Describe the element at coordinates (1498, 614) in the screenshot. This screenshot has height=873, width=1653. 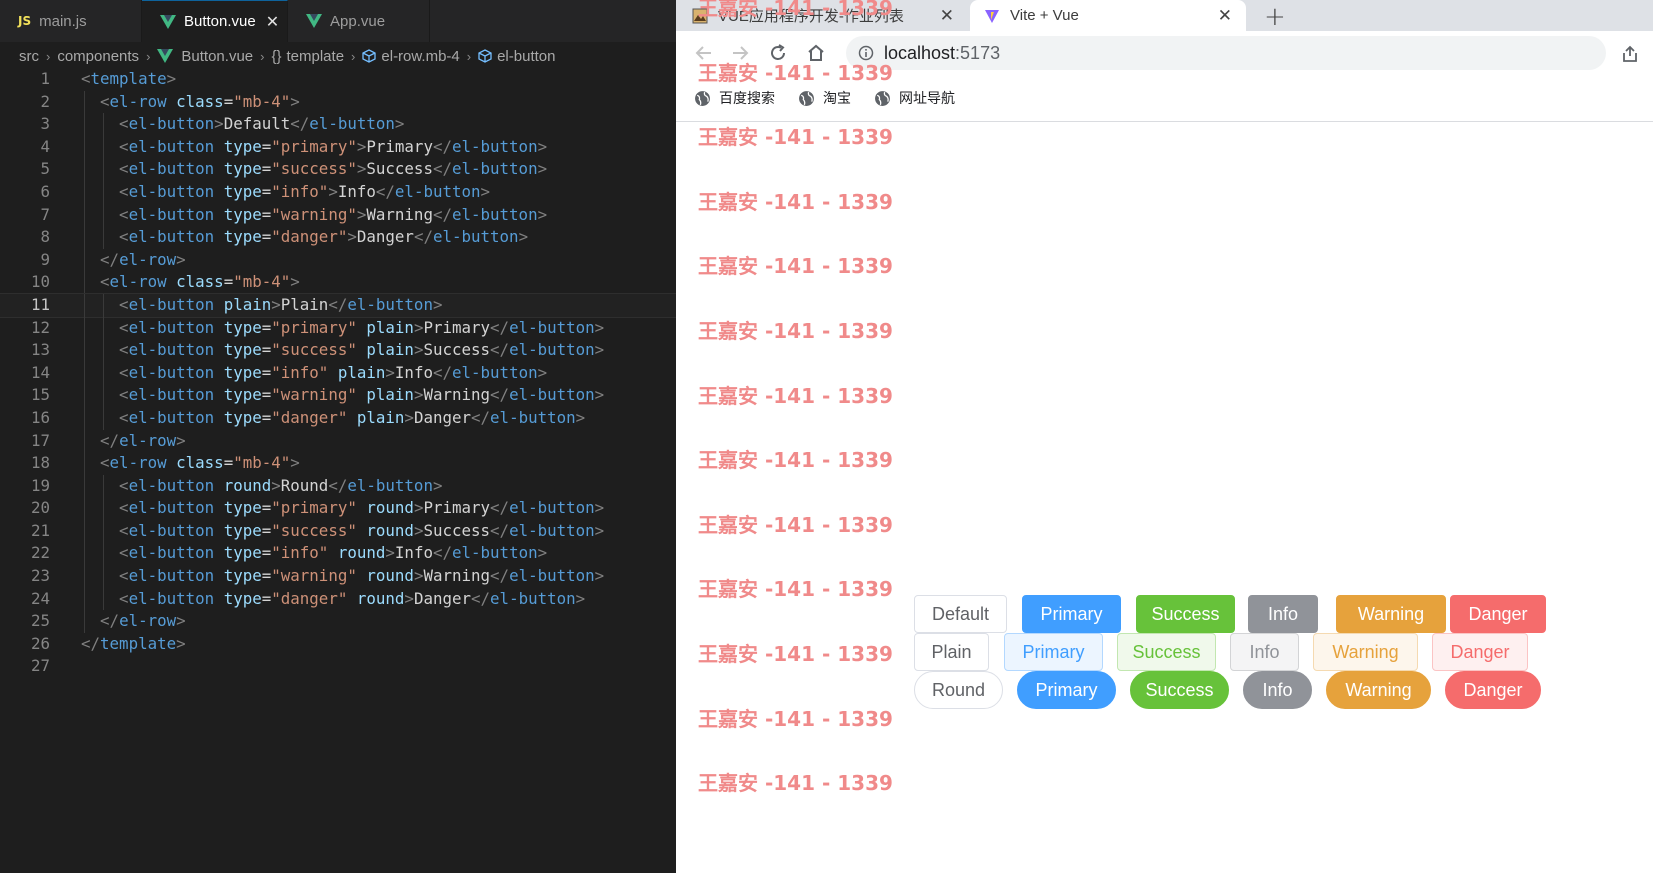
I see `danger-solid-button: Danger` at that location.